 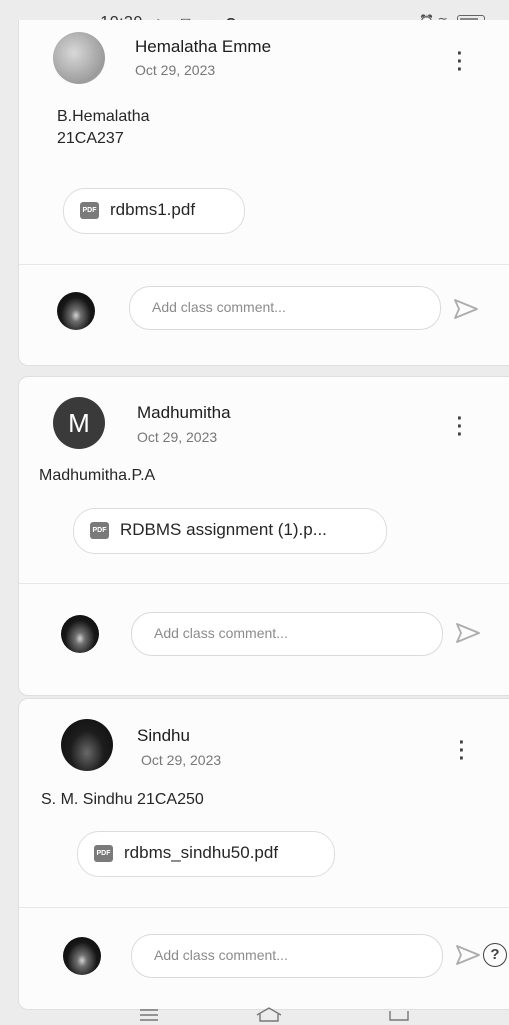 I want to click on attachment-chip: PDF rdbms_sindhu50.pdf, so click(x=206, y=854).